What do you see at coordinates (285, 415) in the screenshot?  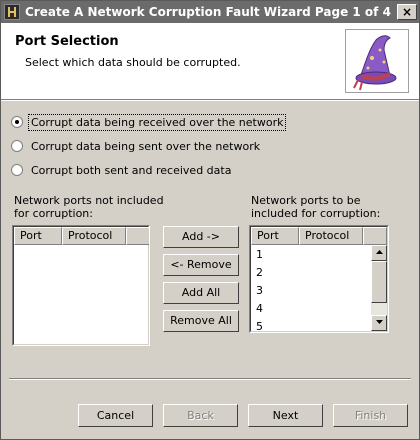 I see `next-button: Next` at bounding box center [285, 415].